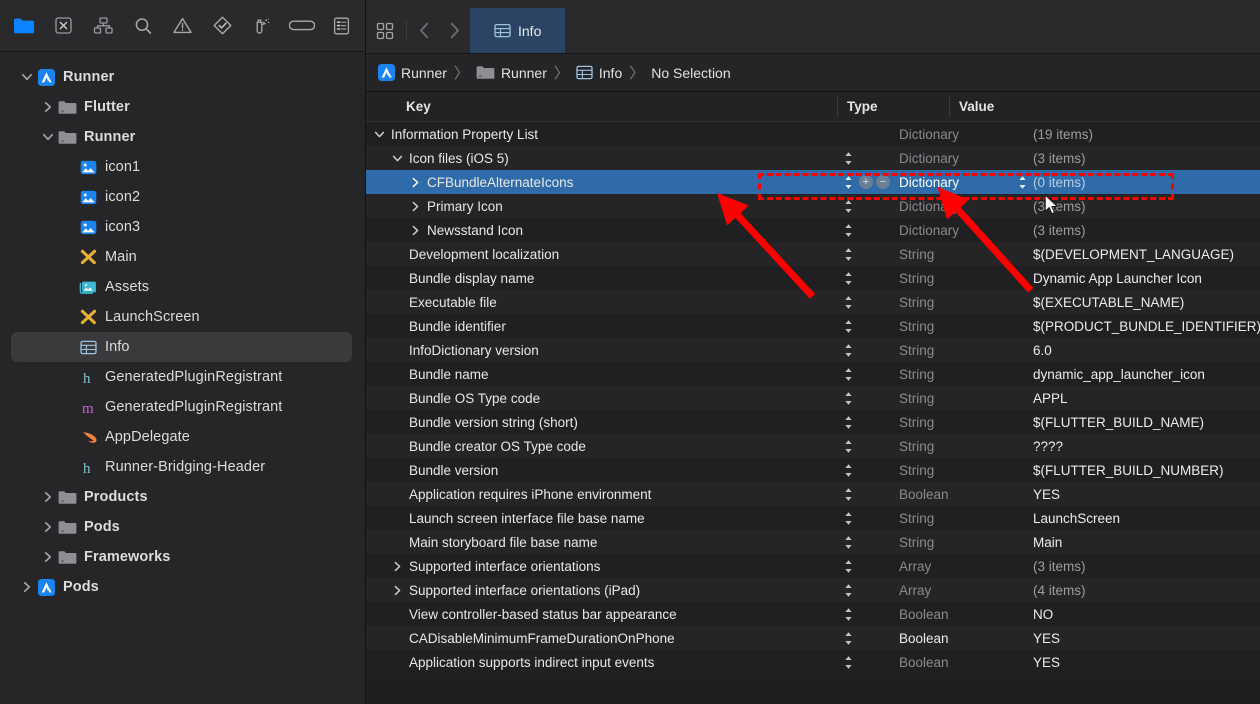  Describe the element at coordinates (601, 350) in the screenshot. I see `cell-key: InfoDictionary version` at that location.